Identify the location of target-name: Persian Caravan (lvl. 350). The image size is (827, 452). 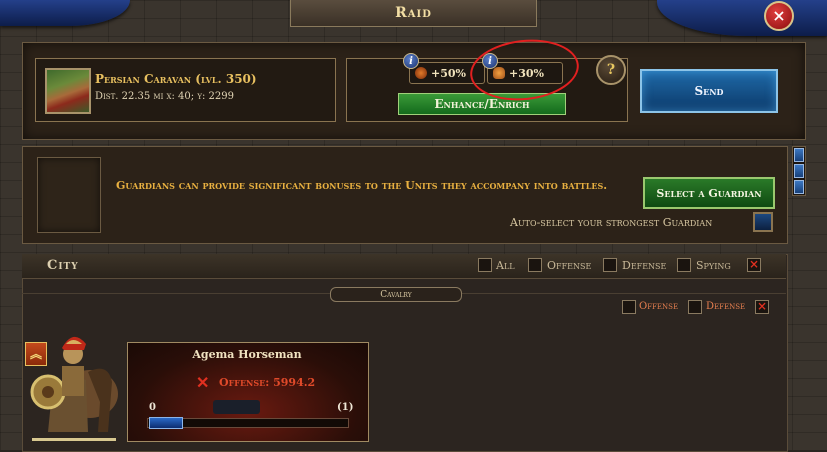
(176, 79).